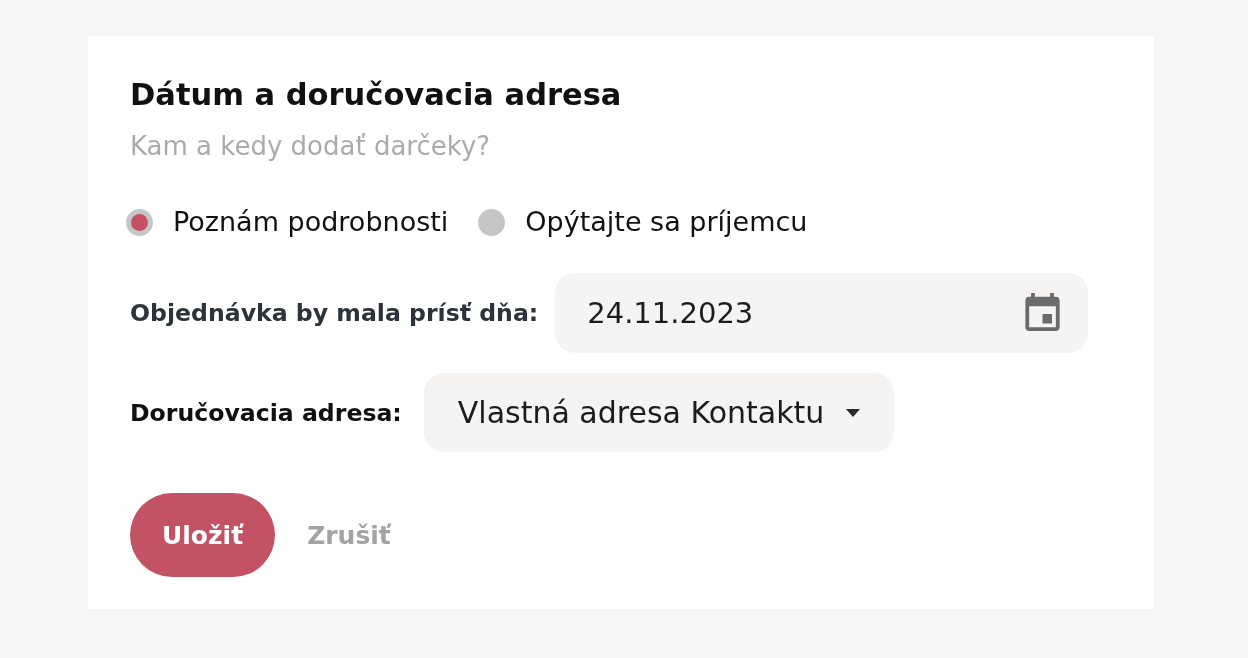  What do you see at coordinates (310, 146) in the screenshot?
I see `card-subtitle: Kam a kedy dodať darčeky?` at bounding box center [310, 146].